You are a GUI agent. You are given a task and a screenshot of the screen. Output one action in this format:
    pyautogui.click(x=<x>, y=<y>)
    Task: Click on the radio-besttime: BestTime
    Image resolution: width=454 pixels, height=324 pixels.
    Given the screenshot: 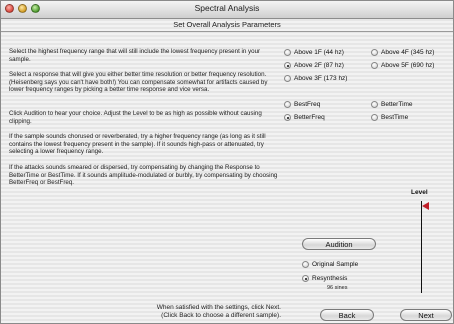 What is the action you would take?
    pyautogui.click(x=389, y=117)
    